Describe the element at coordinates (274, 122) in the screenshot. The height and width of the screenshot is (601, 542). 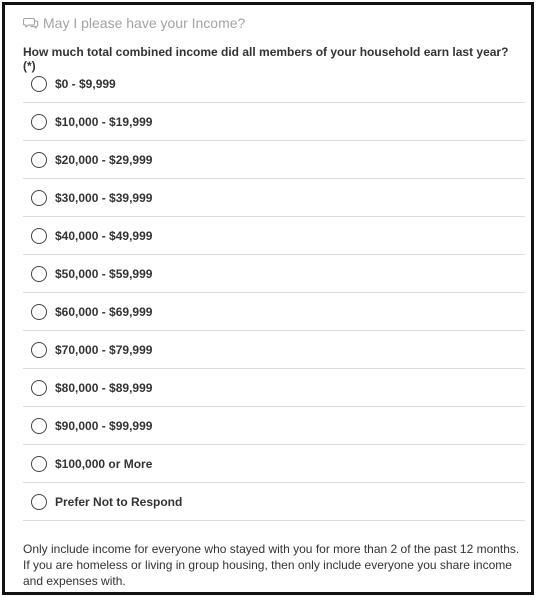
I see `option-10000-19999: $10,000 - $19,999` at that location.